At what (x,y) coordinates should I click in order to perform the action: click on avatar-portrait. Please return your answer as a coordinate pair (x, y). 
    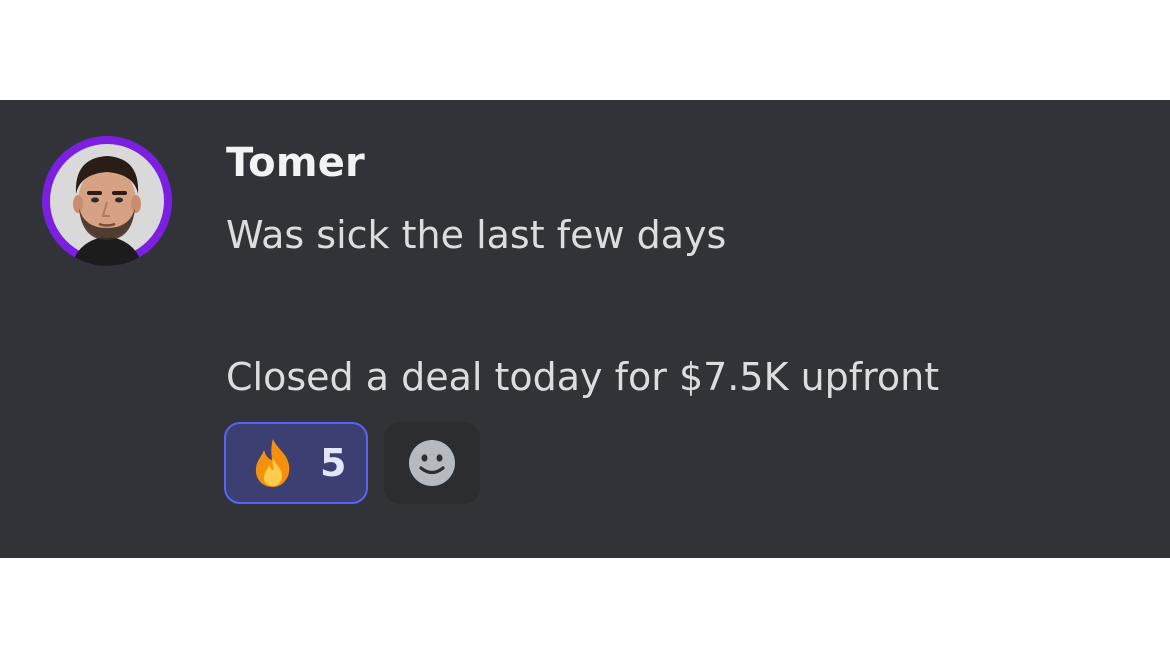
    Looking at the image, I should click on (107, 201).